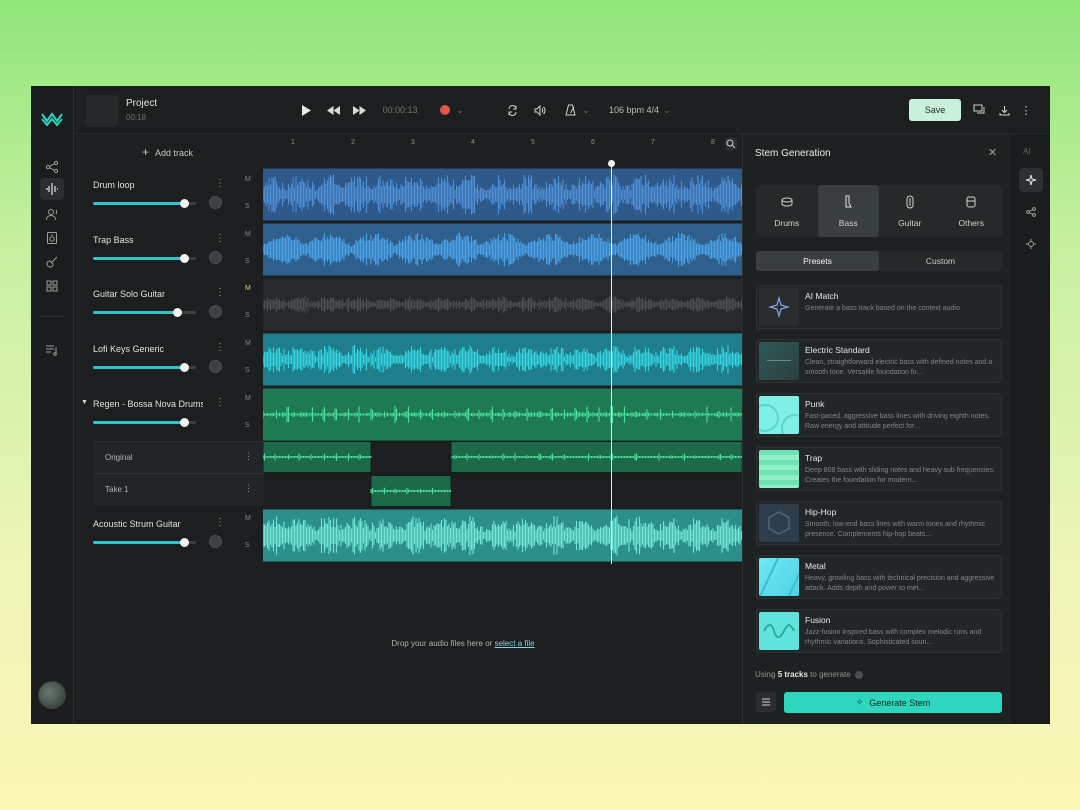  I want to click on volume-icon, so click(540, 110).